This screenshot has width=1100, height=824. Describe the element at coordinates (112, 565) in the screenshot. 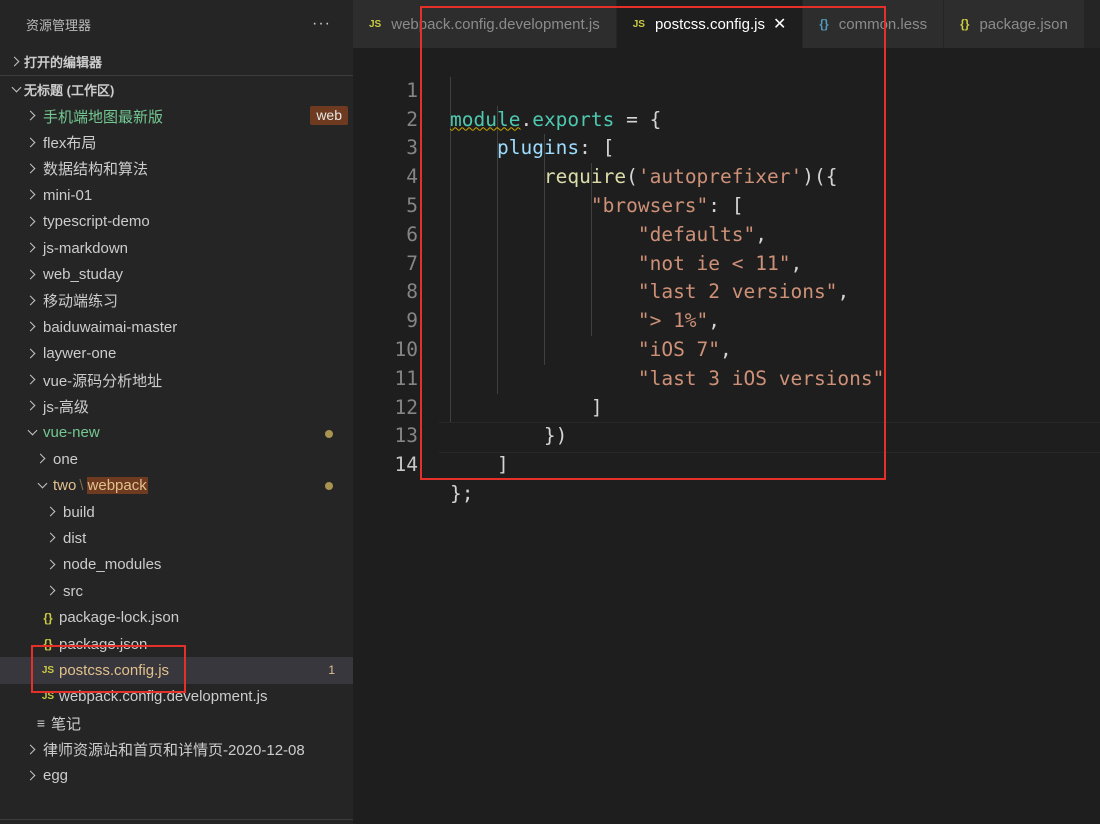

I see `folder-label: node_modules` at that location.